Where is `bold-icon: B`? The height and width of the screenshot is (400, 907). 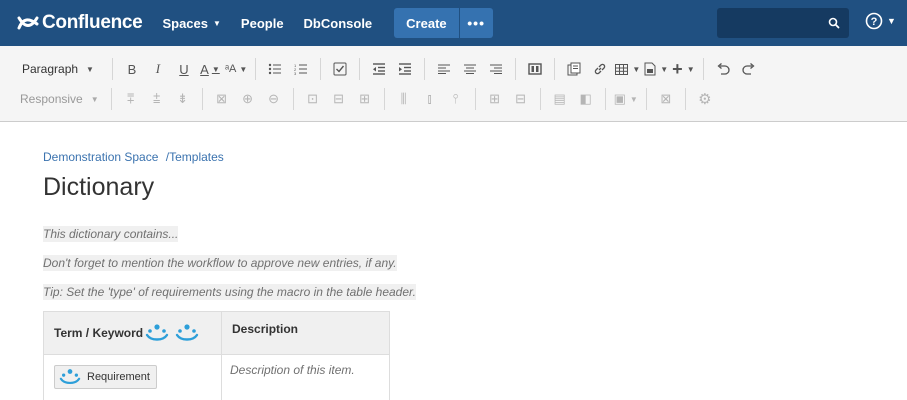 bold-icon: B is located at coordinates (132, 69).